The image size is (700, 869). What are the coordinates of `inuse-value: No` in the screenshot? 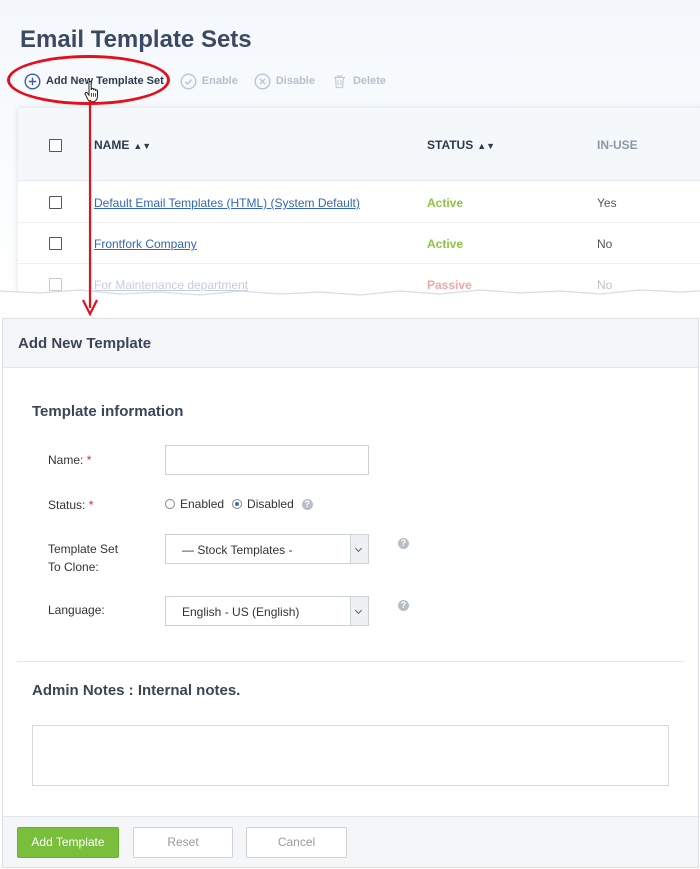 It's located at (605, 244).